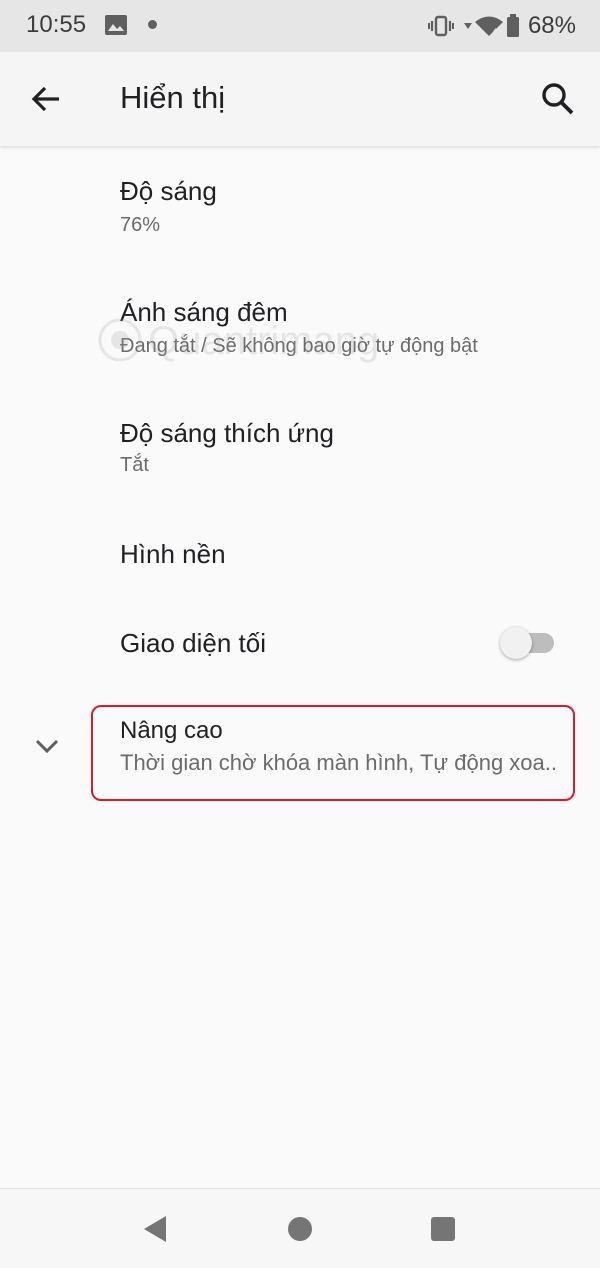 This screenshot has height=1268, width=600. Describe the element at coordinates (173, 97) in the screenshot. I see `page-title: Hiển thị` at that location.